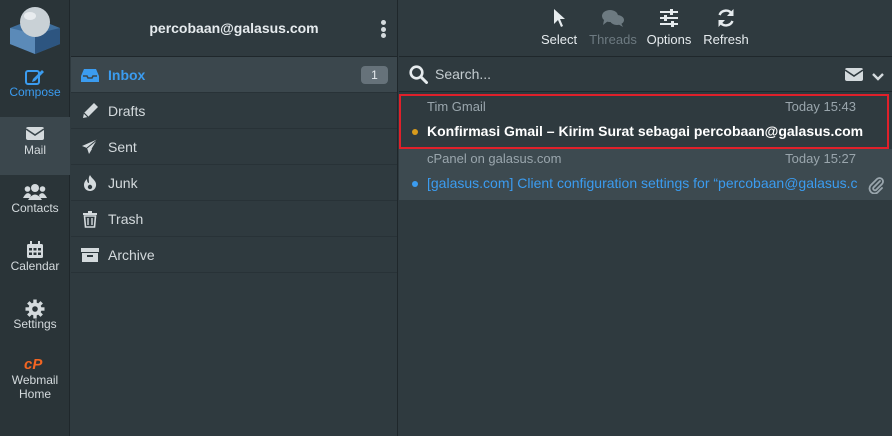 Image resolution: width=892 pixels, height=436 pixels. I want to click on refresh-button: Refresh, so click(726, 30).